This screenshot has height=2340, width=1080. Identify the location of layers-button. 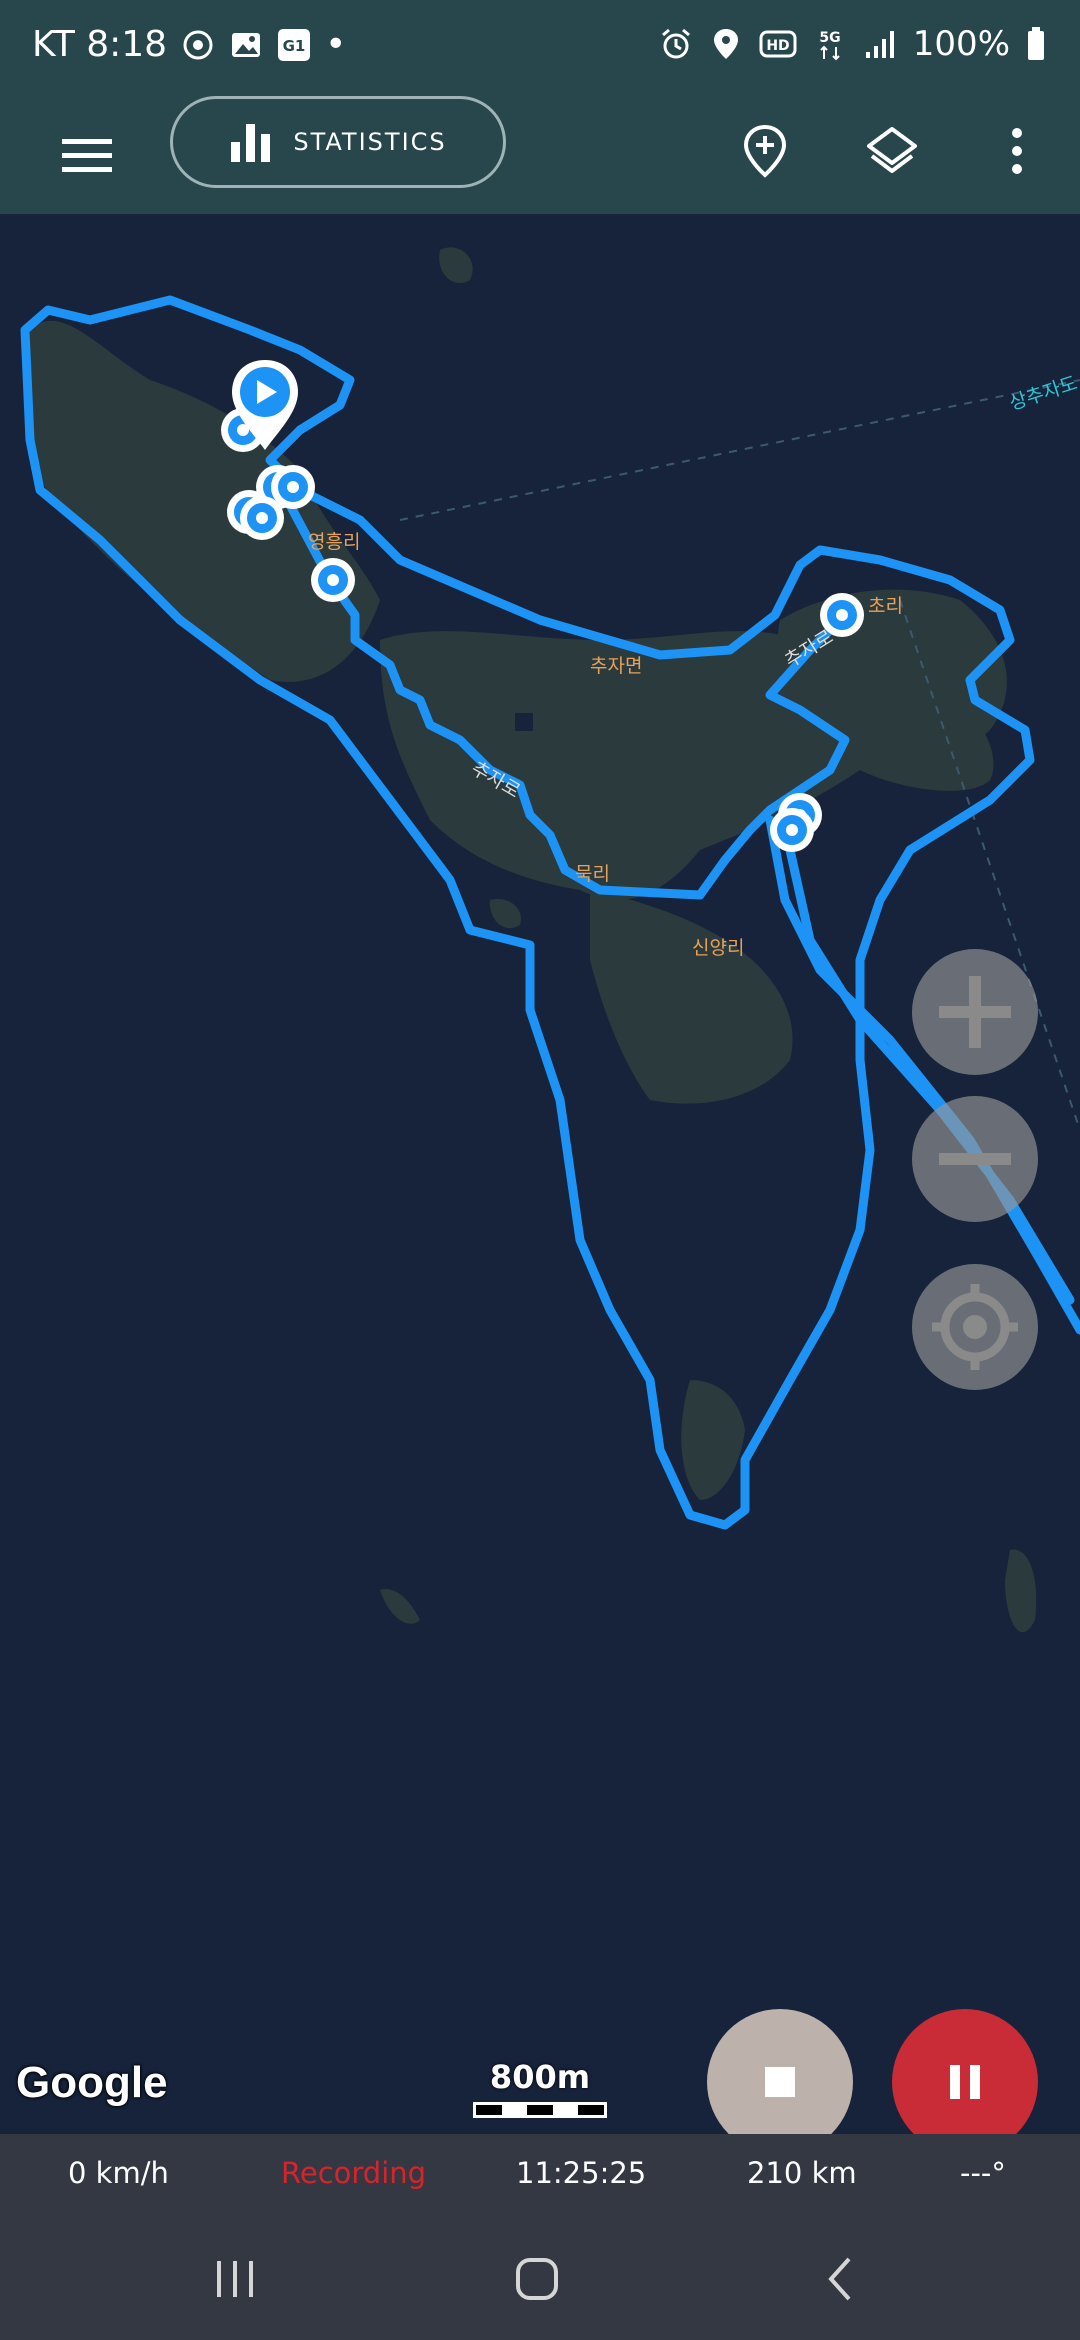
(892, 151).